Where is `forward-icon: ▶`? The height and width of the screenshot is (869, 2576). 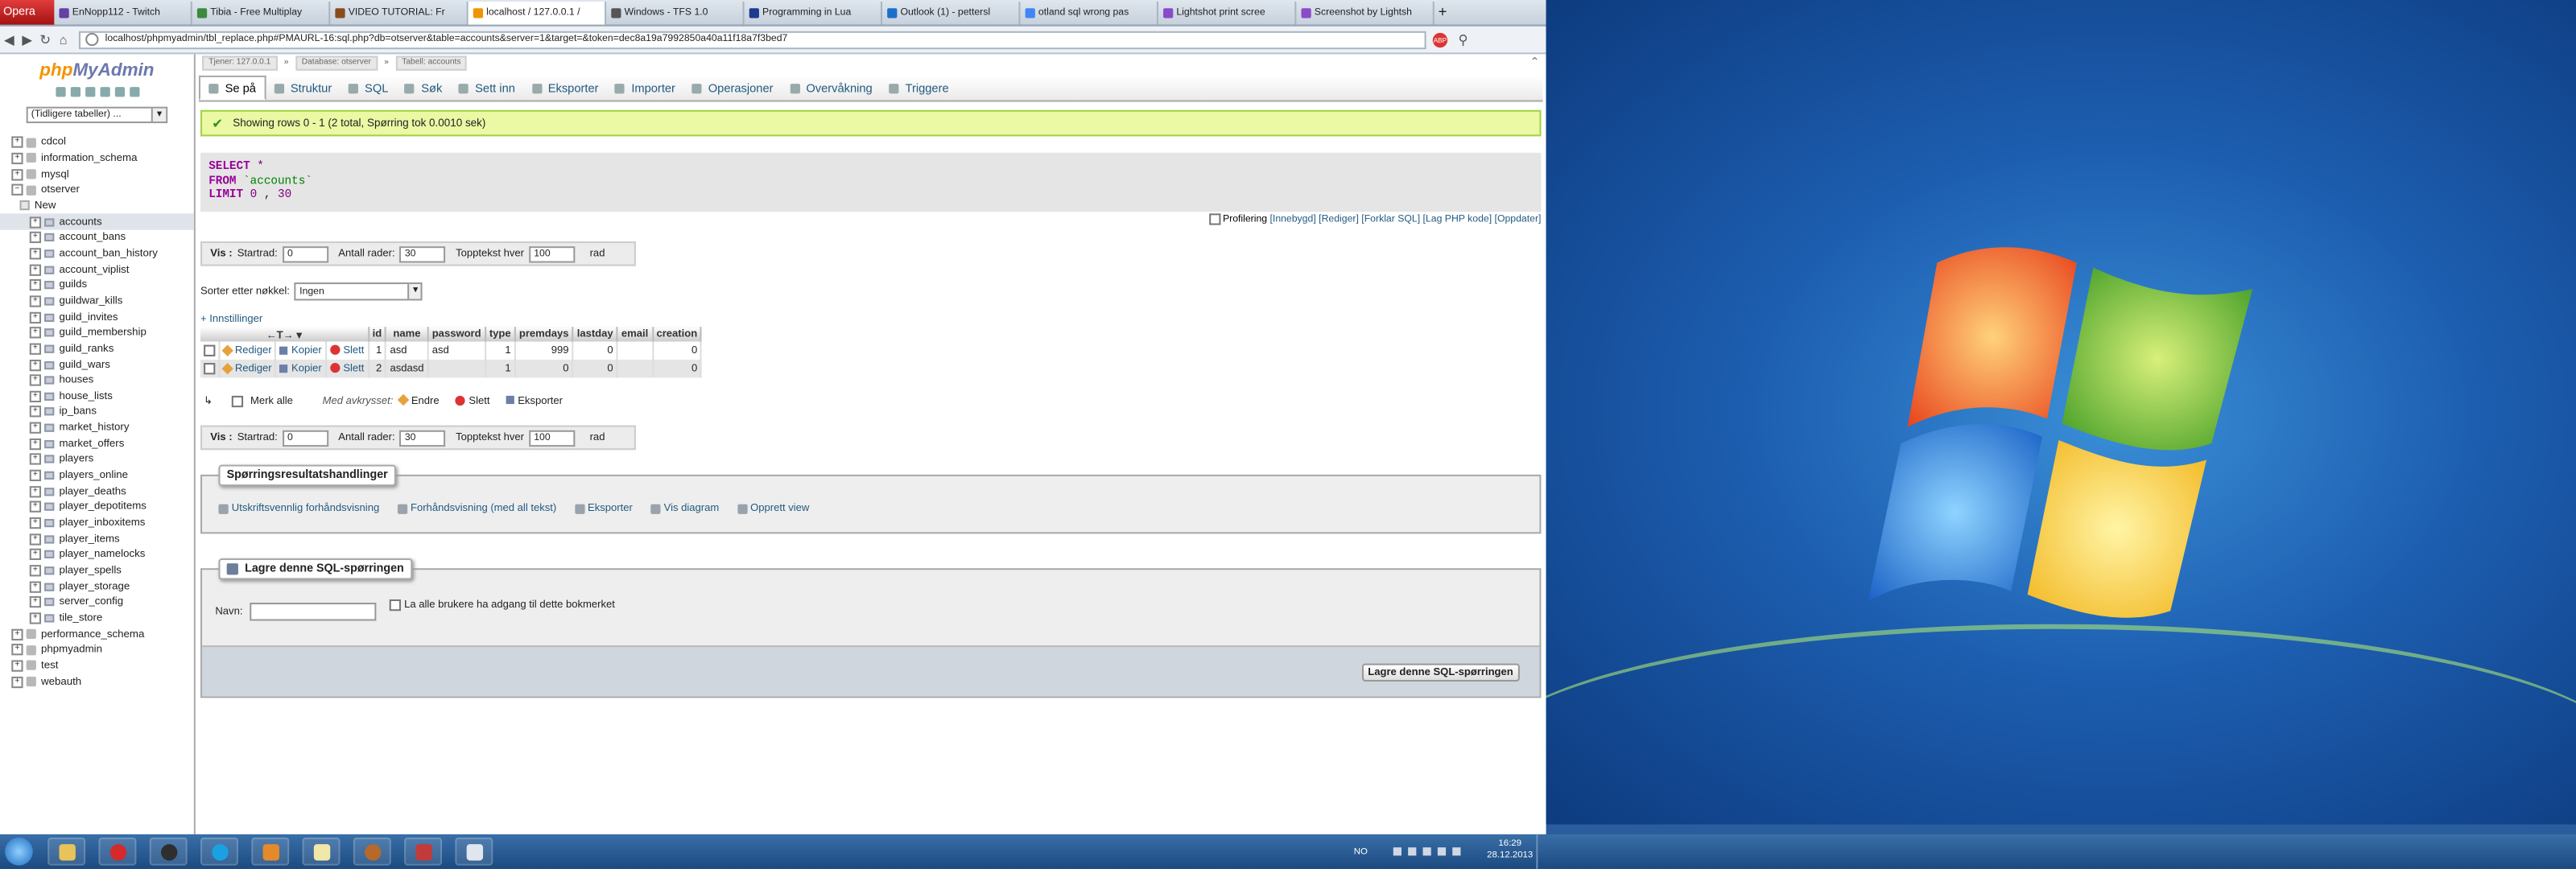 forward-icon: ▶ is located at coordinates (26, 39).